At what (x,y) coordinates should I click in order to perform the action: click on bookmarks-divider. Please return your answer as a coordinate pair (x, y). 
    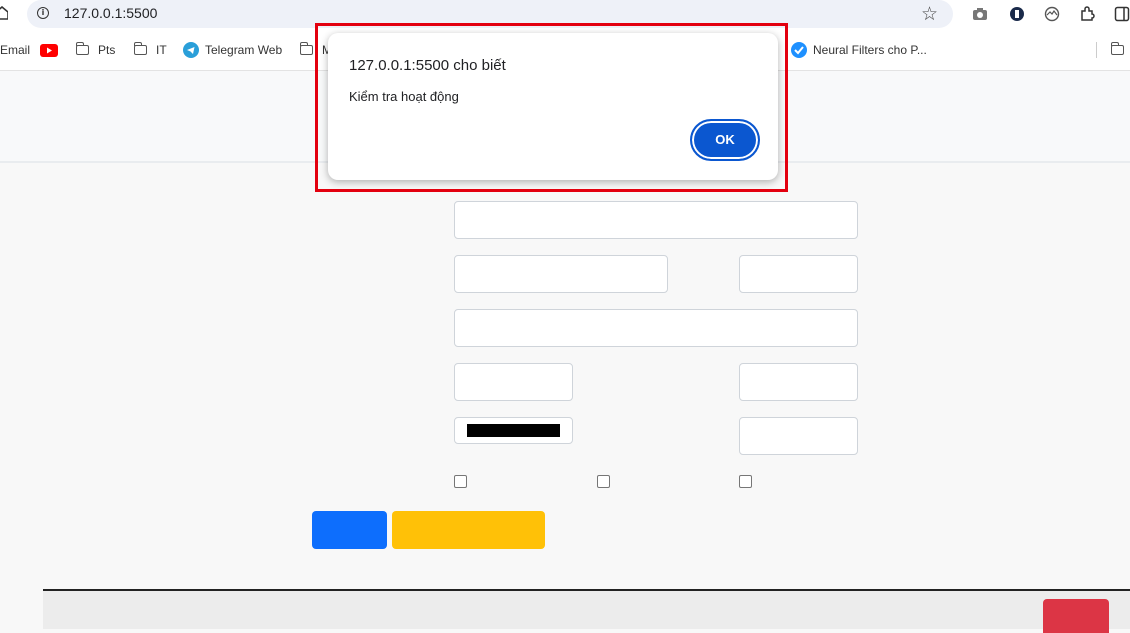
    Looking at the image, I should click on (1096, 50).